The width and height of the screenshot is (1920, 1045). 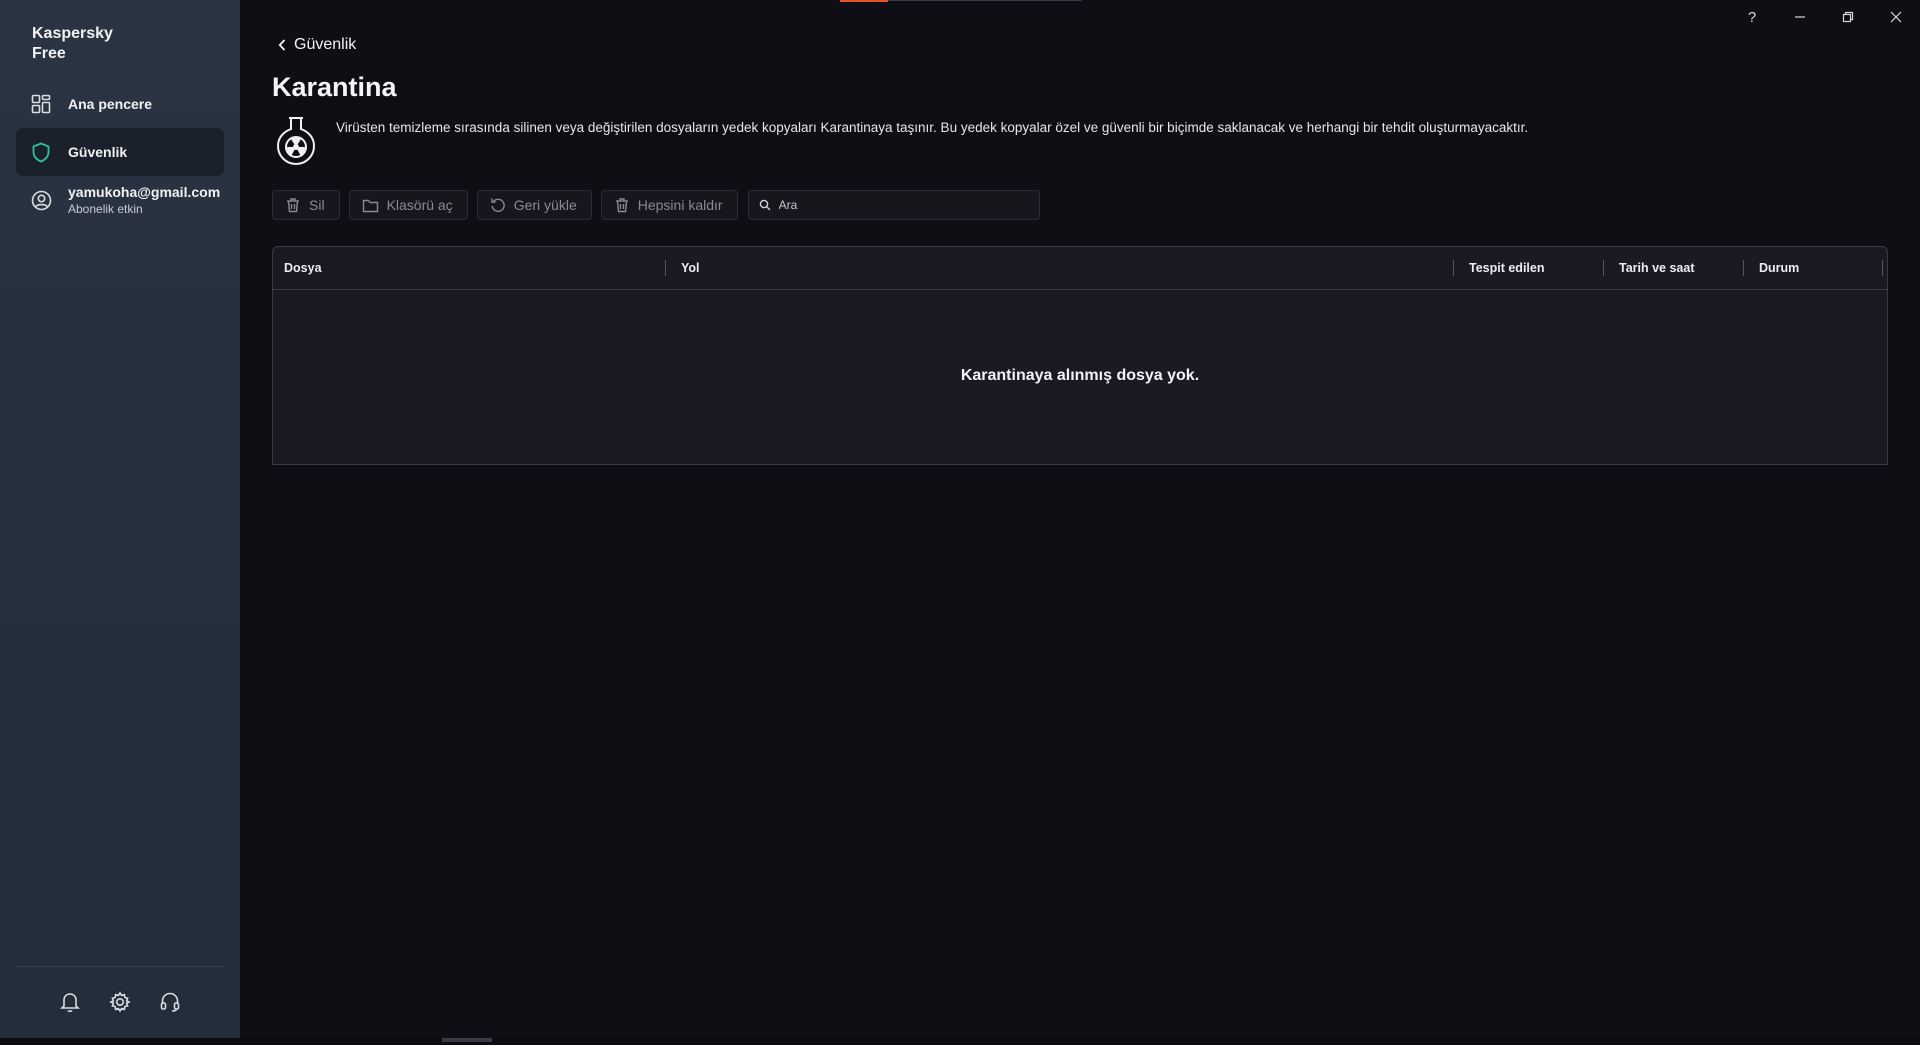 I want to click on help-button: ?, so click(x=1752, y=17).